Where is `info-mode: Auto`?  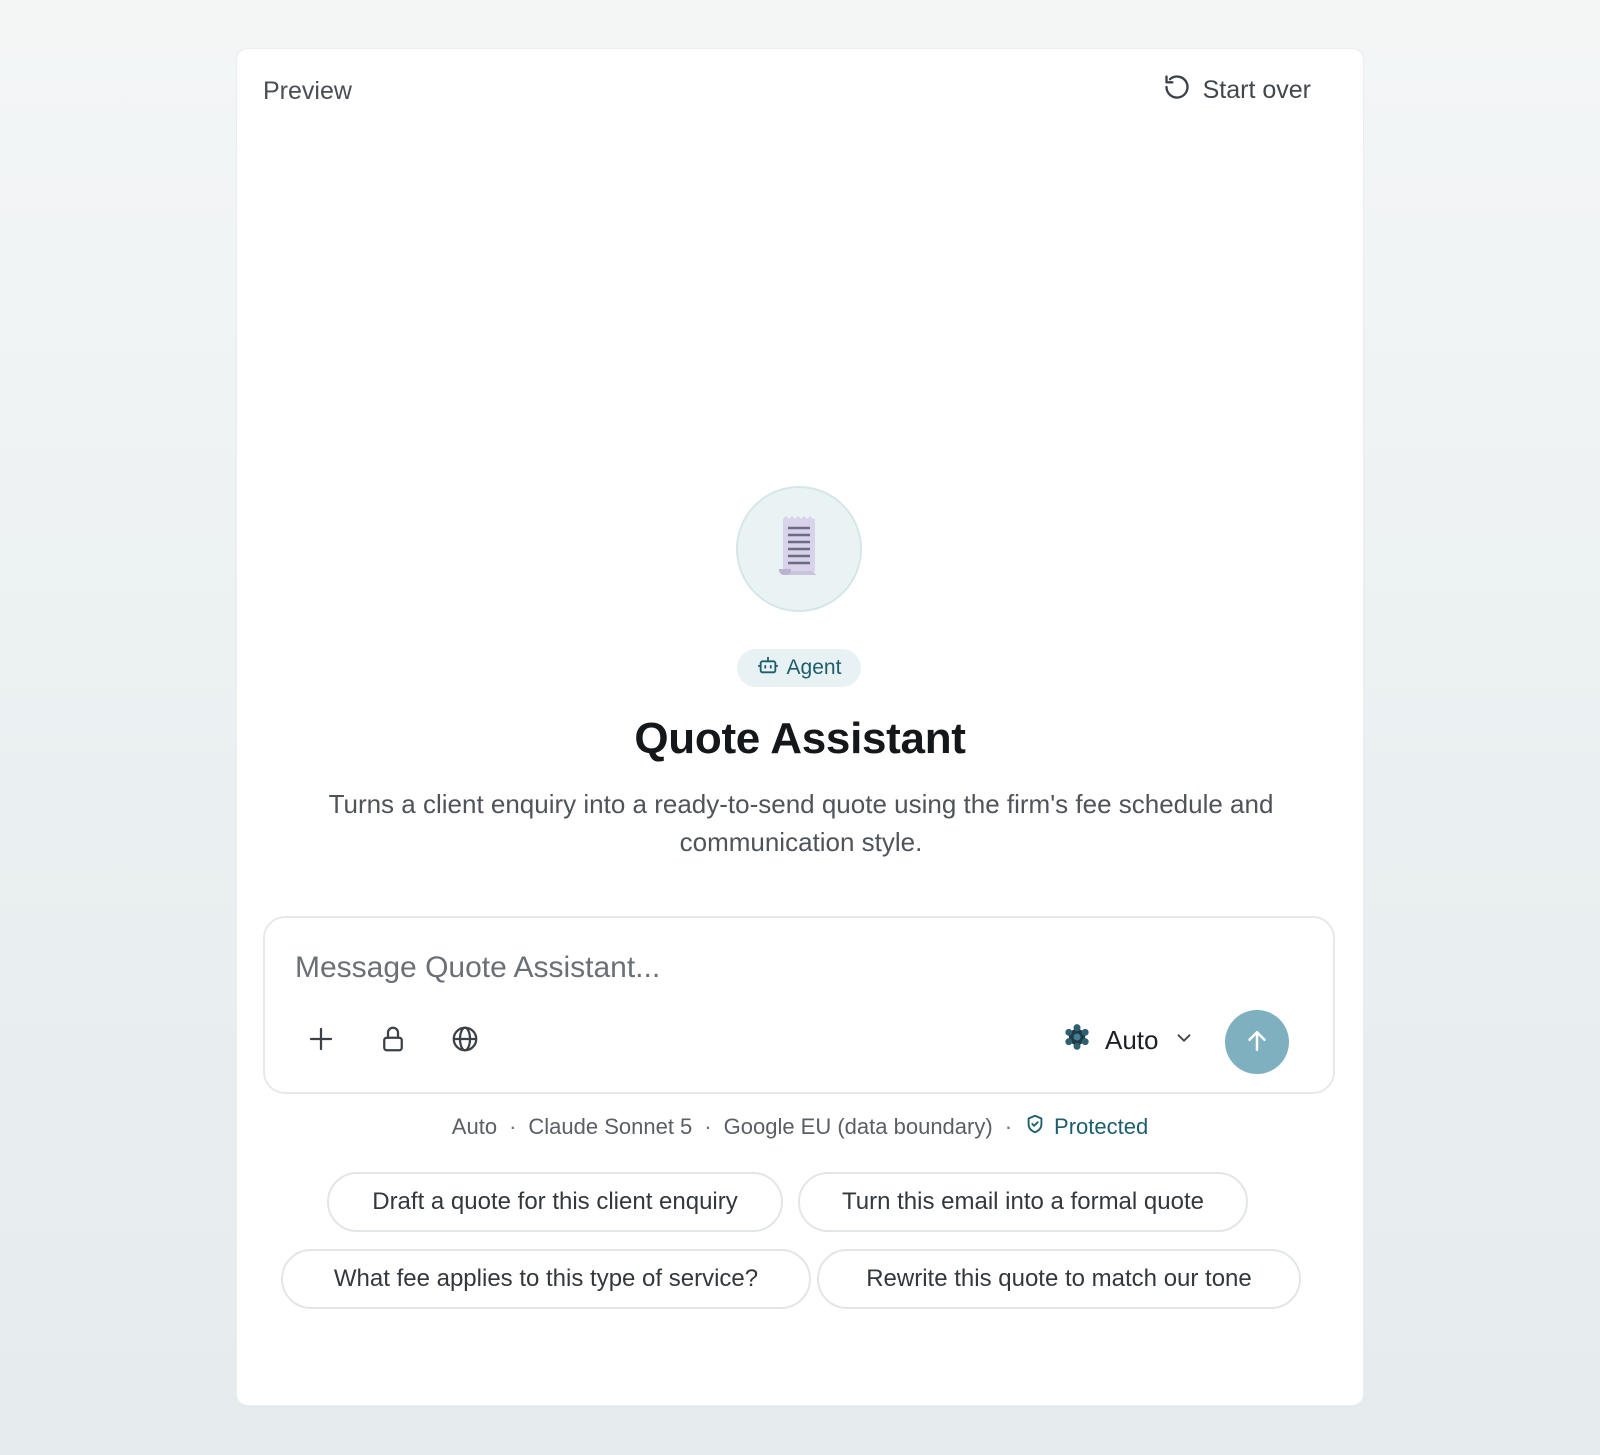
info-mode: Auto is located at coordinates (474, 1126).